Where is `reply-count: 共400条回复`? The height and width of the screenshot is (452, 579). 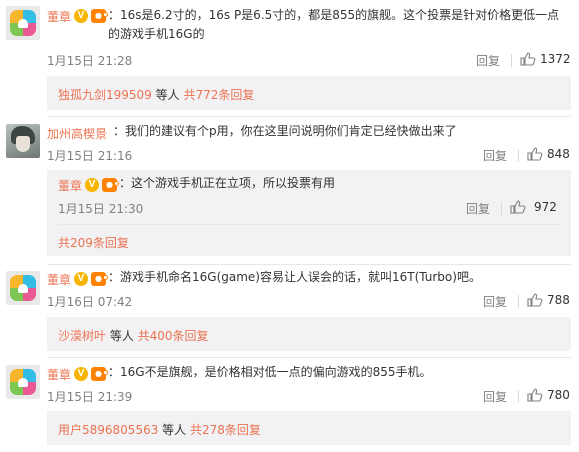
reply-count: 共400条回复 is located at coordinates (173, 336).